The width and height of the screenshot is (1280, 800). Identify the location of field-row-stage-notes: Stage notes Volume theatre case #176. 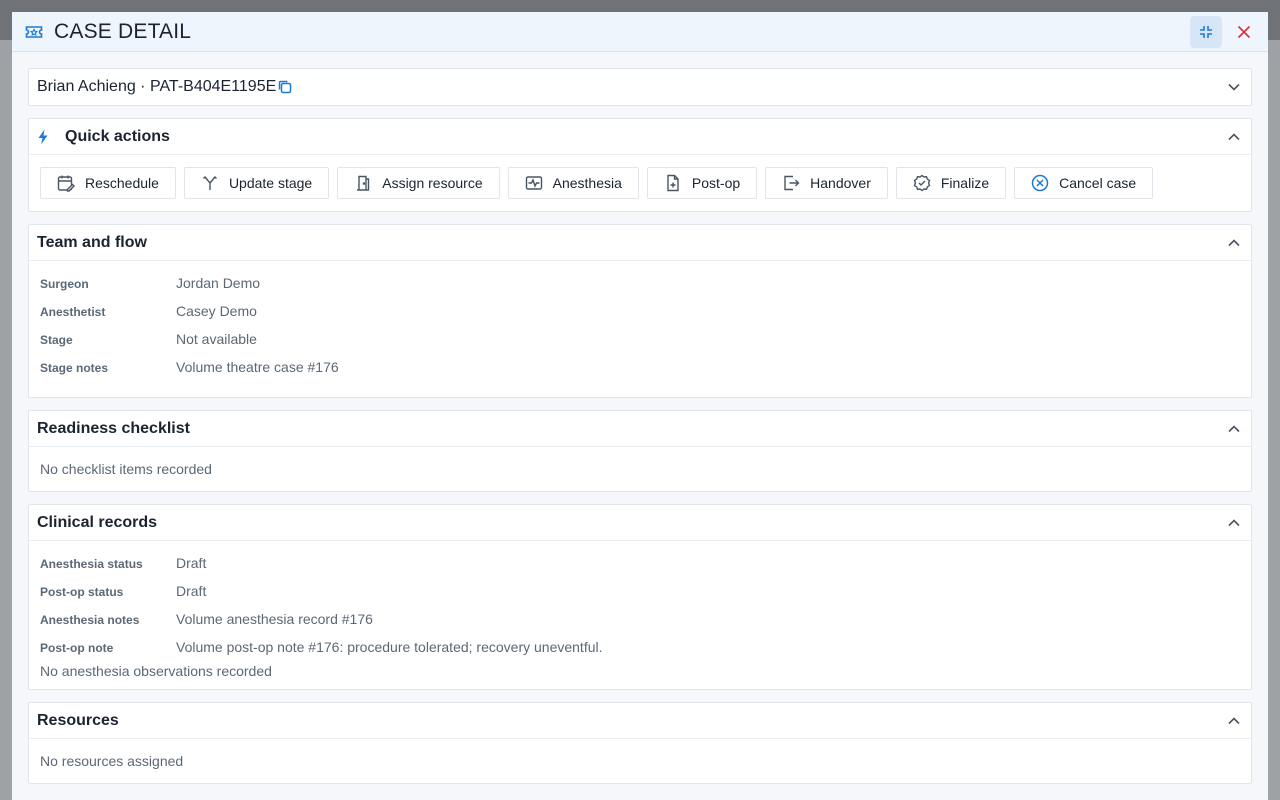
(640, 373).